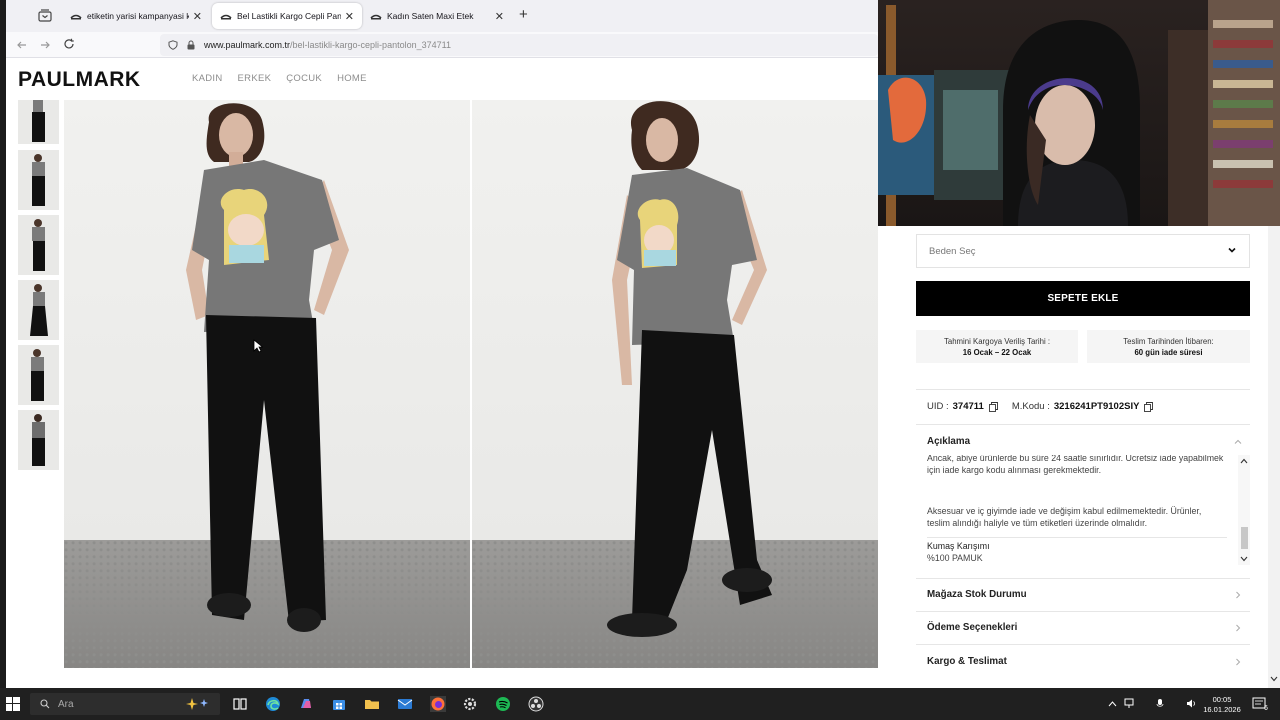 This screenshot has height=720, width=1280. Describe the element at coordinates (952, 251) in the screenshot. I see `size-select-value: Beden Seç` at that location.